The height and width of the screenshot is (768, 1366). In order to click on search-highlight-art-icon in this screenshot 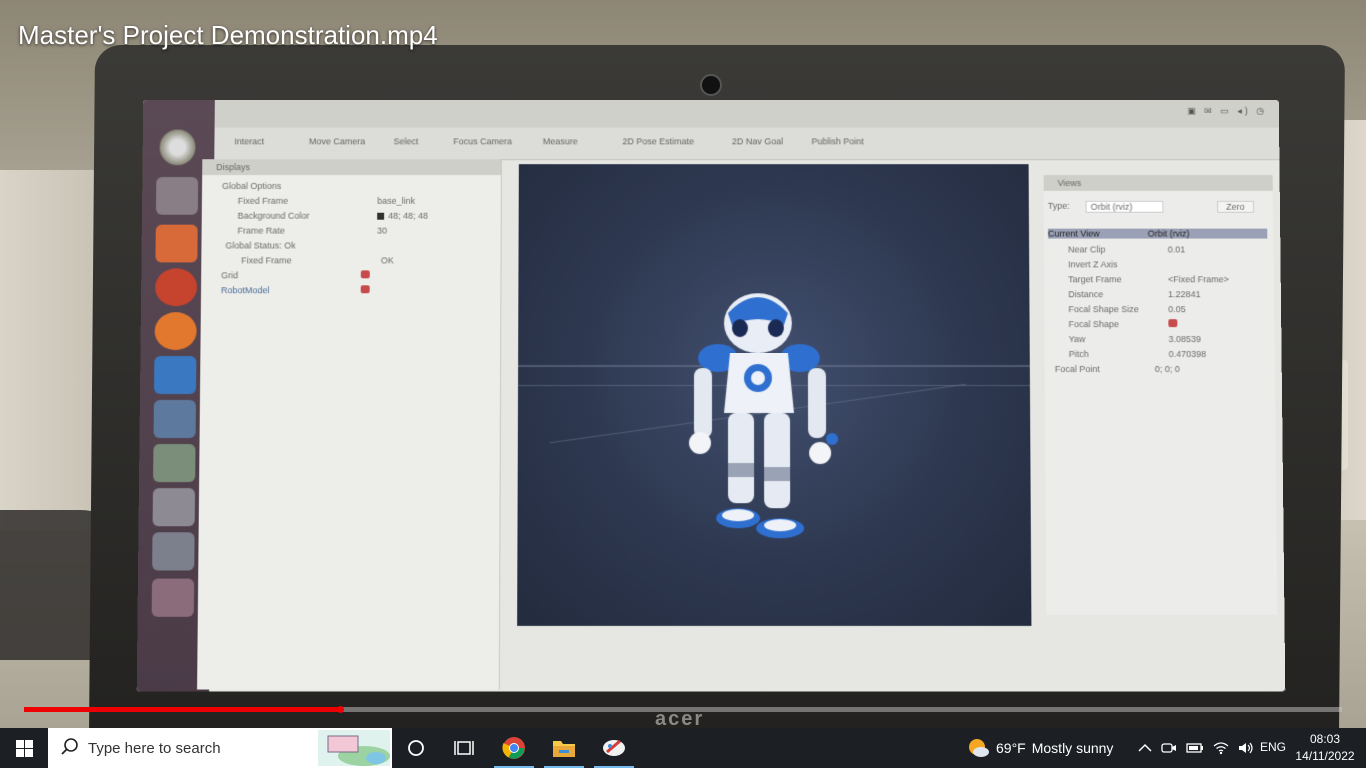, I will do `click(354, 748)`.